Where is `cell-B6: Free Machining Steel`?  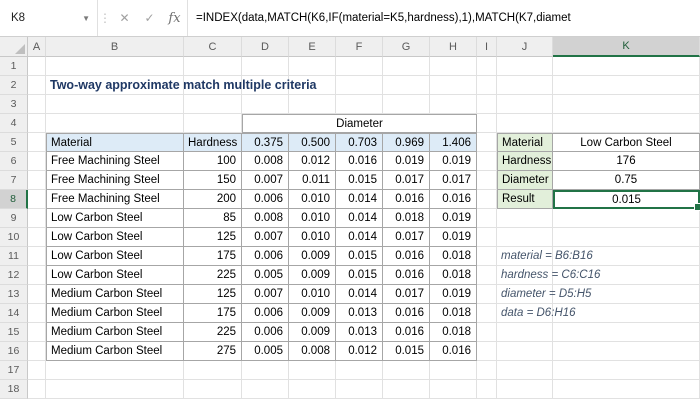 cell-B6: Free Machining Steel is located at coordinates (115, 161).